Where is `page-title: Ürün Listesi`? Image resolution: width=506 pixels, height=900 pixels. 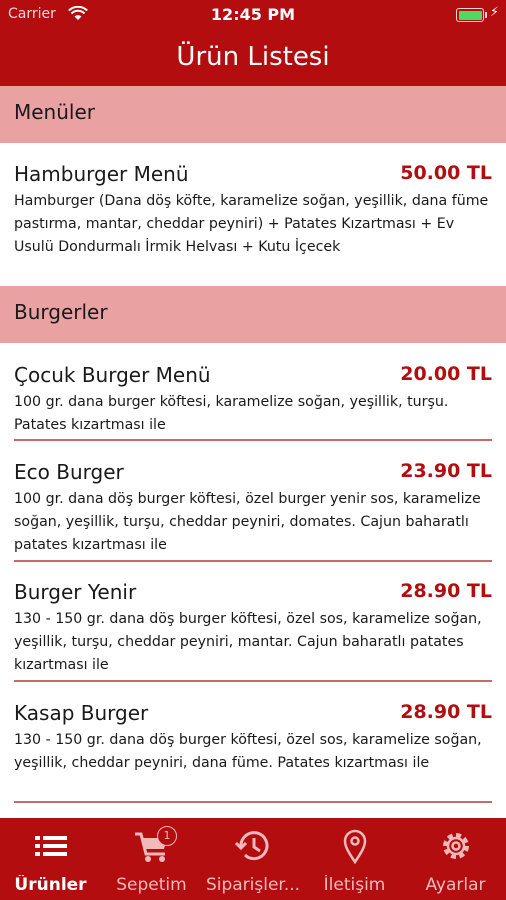
page-title: Ürün Listesi is located at coordinates (253, 57).